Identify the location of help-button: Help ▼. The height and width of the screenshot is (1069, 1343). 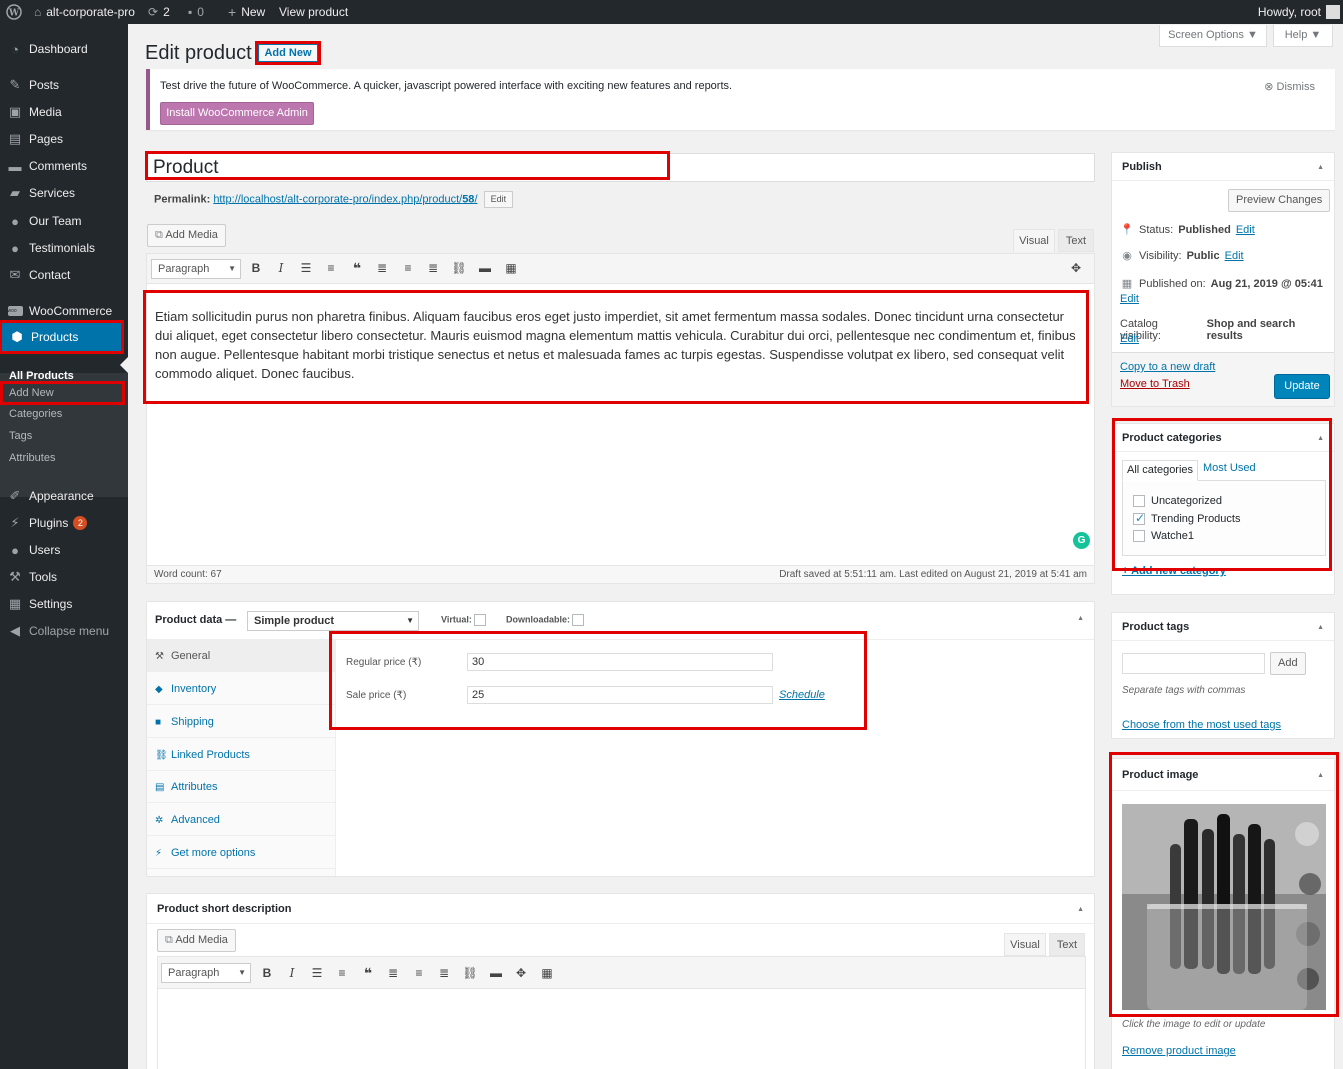
(1303, 36).